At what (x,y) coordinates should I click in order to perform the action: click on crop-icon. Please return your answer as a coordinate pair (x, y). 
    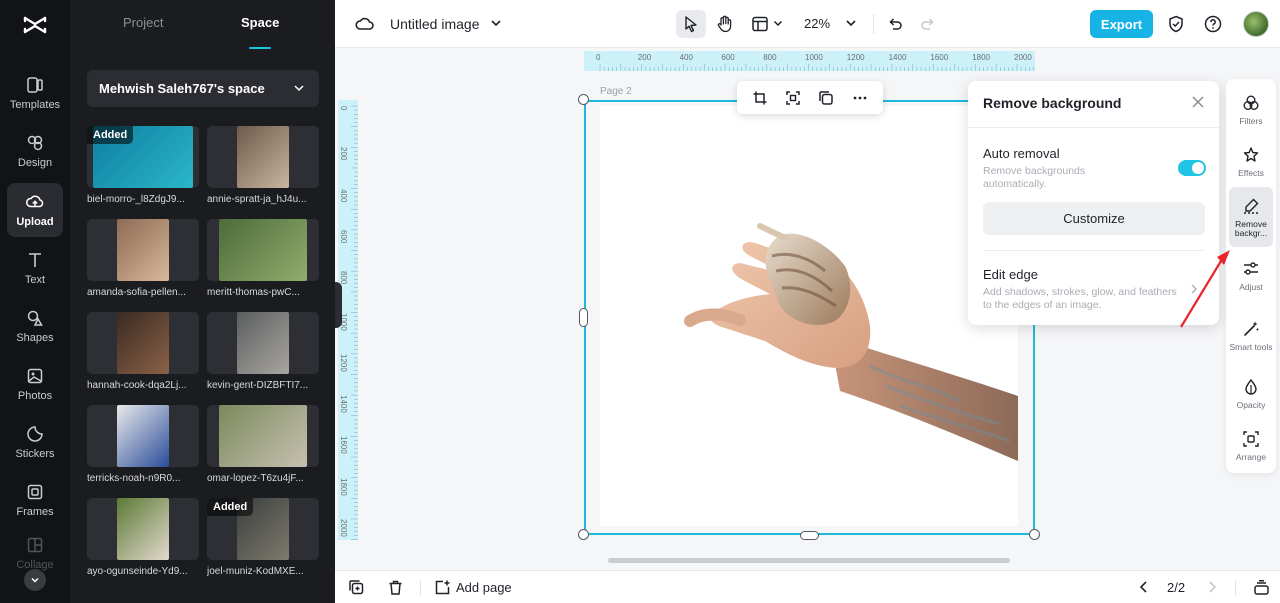
    Looking at the image, I should click on (760, 98).